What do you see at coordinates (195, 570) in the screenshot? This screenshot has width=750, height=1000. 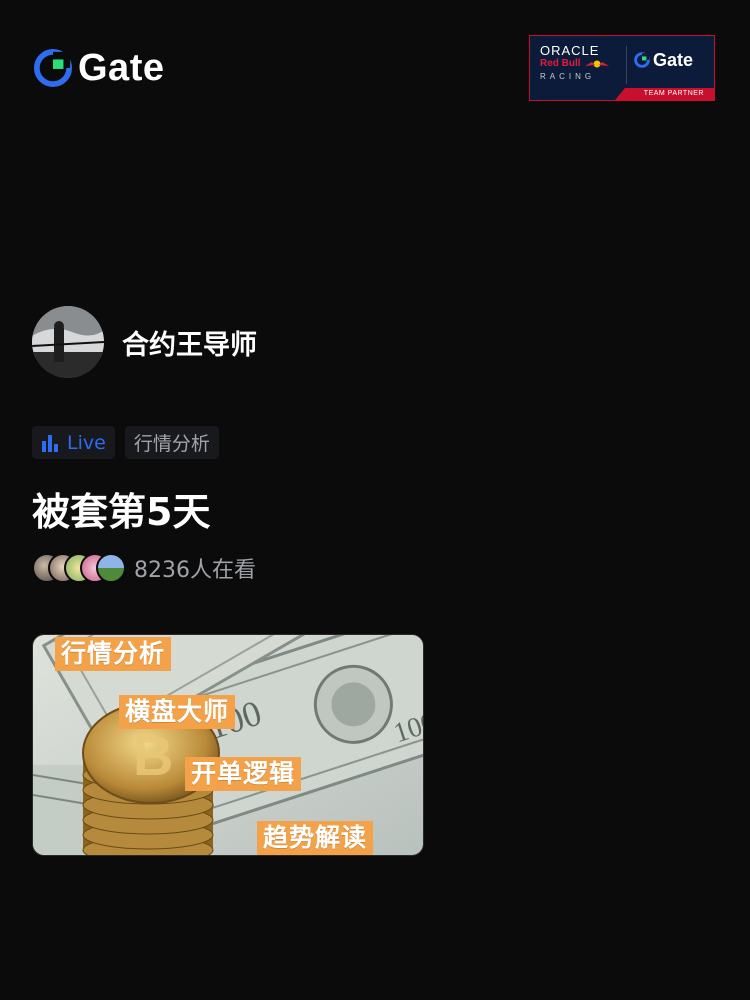 I see `viewer-count: 8236人在看` at bounding box center [195, 570].